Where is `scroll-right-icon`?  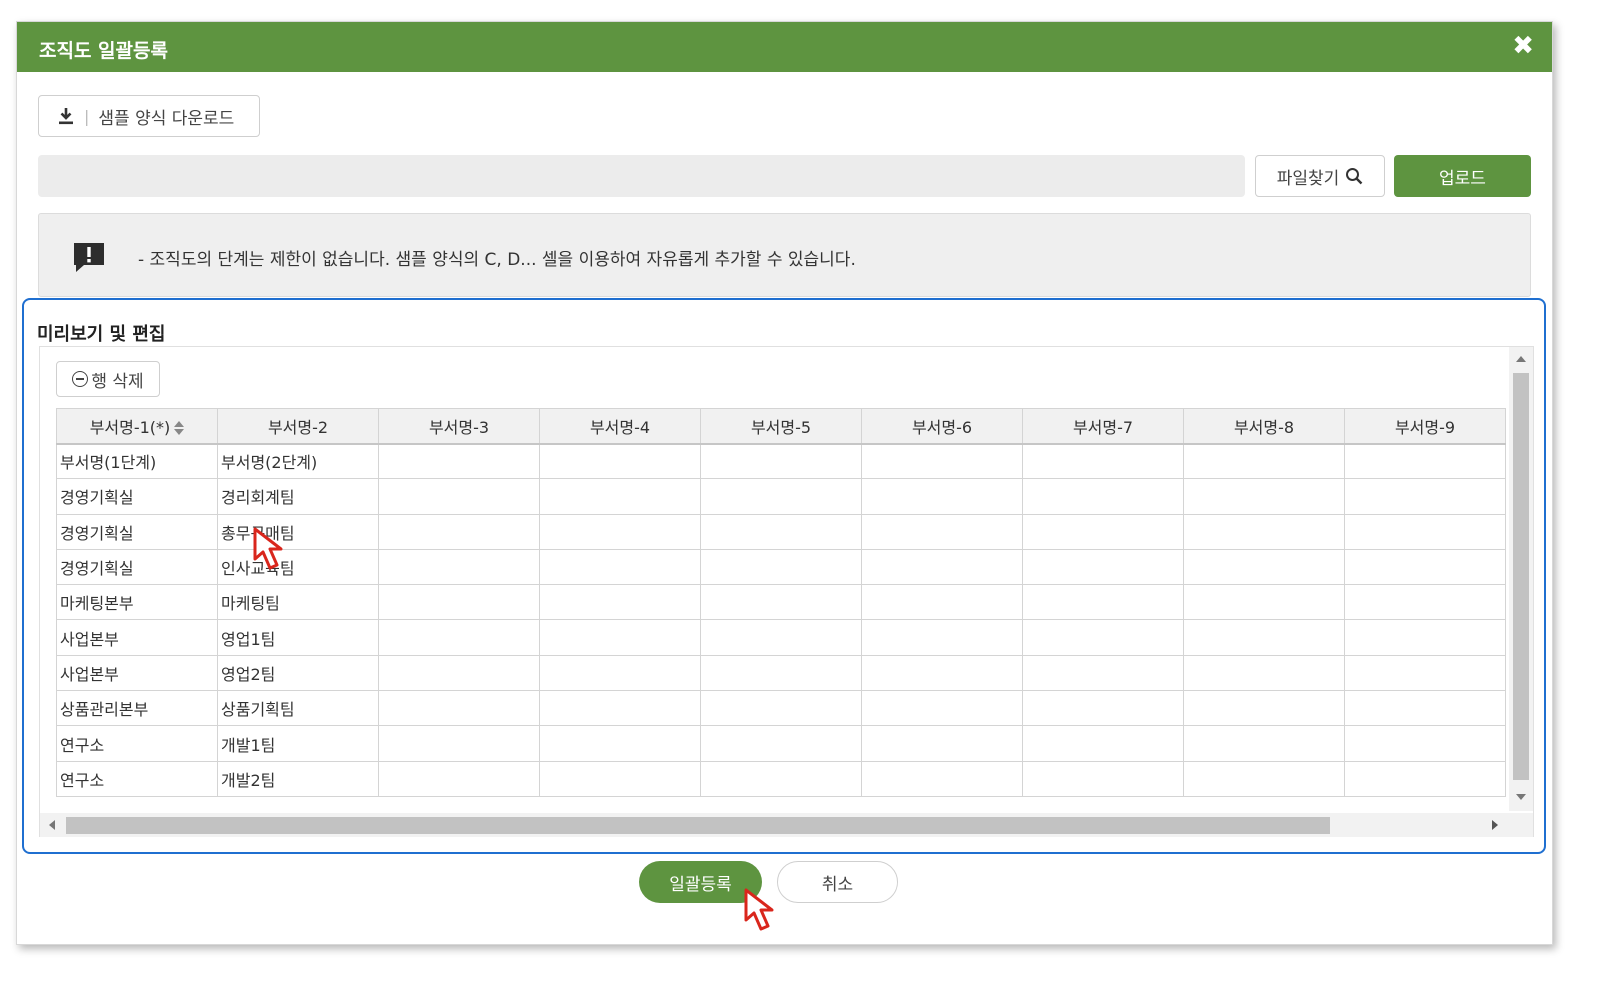 scroll-right-icon is located at coordinates (1495, 825).